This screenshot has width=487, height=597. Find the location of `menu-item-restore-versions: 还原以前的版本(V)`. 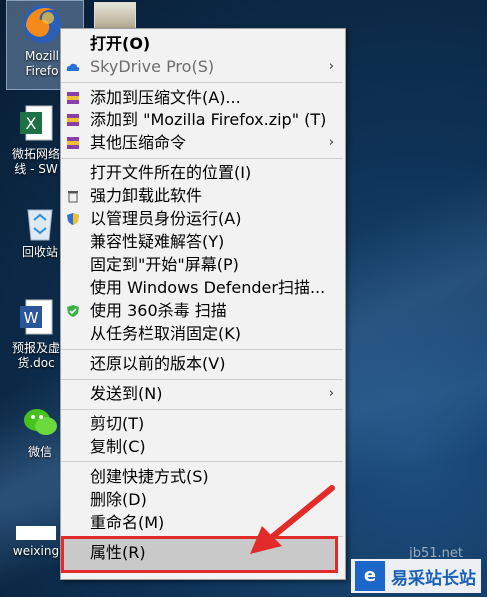

menu-item-restore-versions: 还原以前的版本(V) is located at coordinates (202, 364).